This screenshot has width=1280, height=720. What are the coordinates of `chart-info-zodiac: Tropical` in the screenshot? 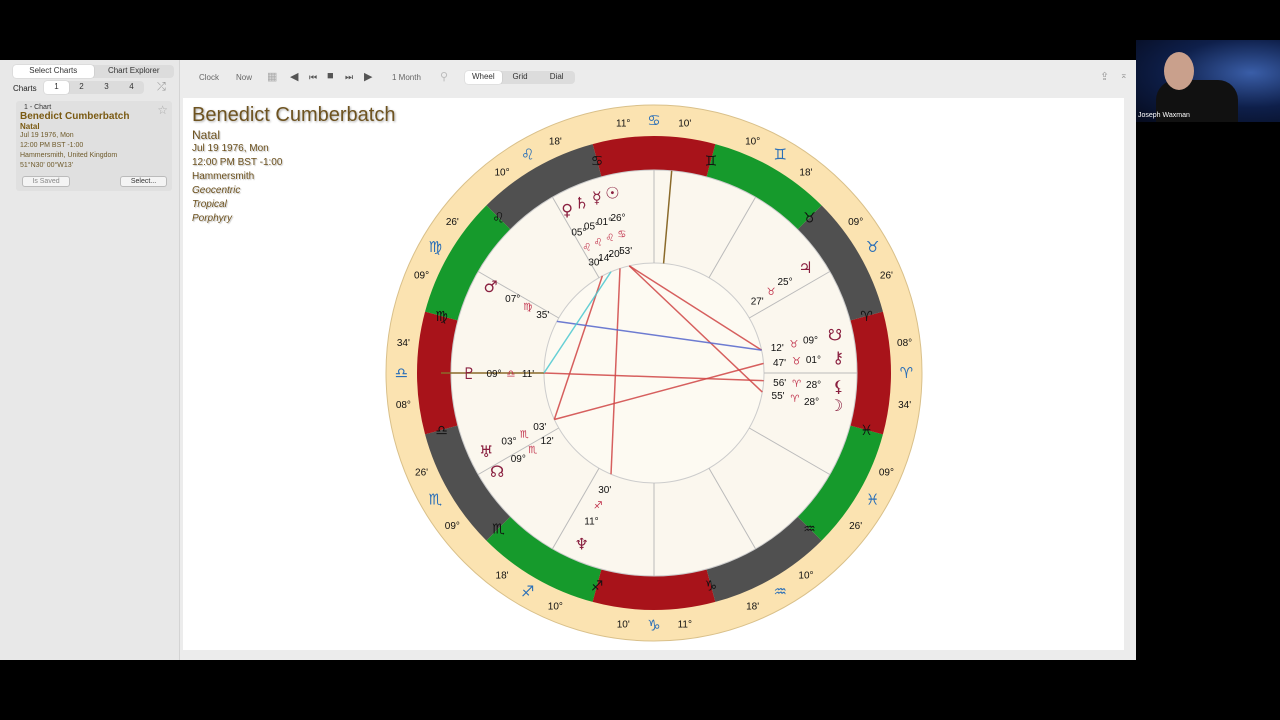 It's located at (209, 204).